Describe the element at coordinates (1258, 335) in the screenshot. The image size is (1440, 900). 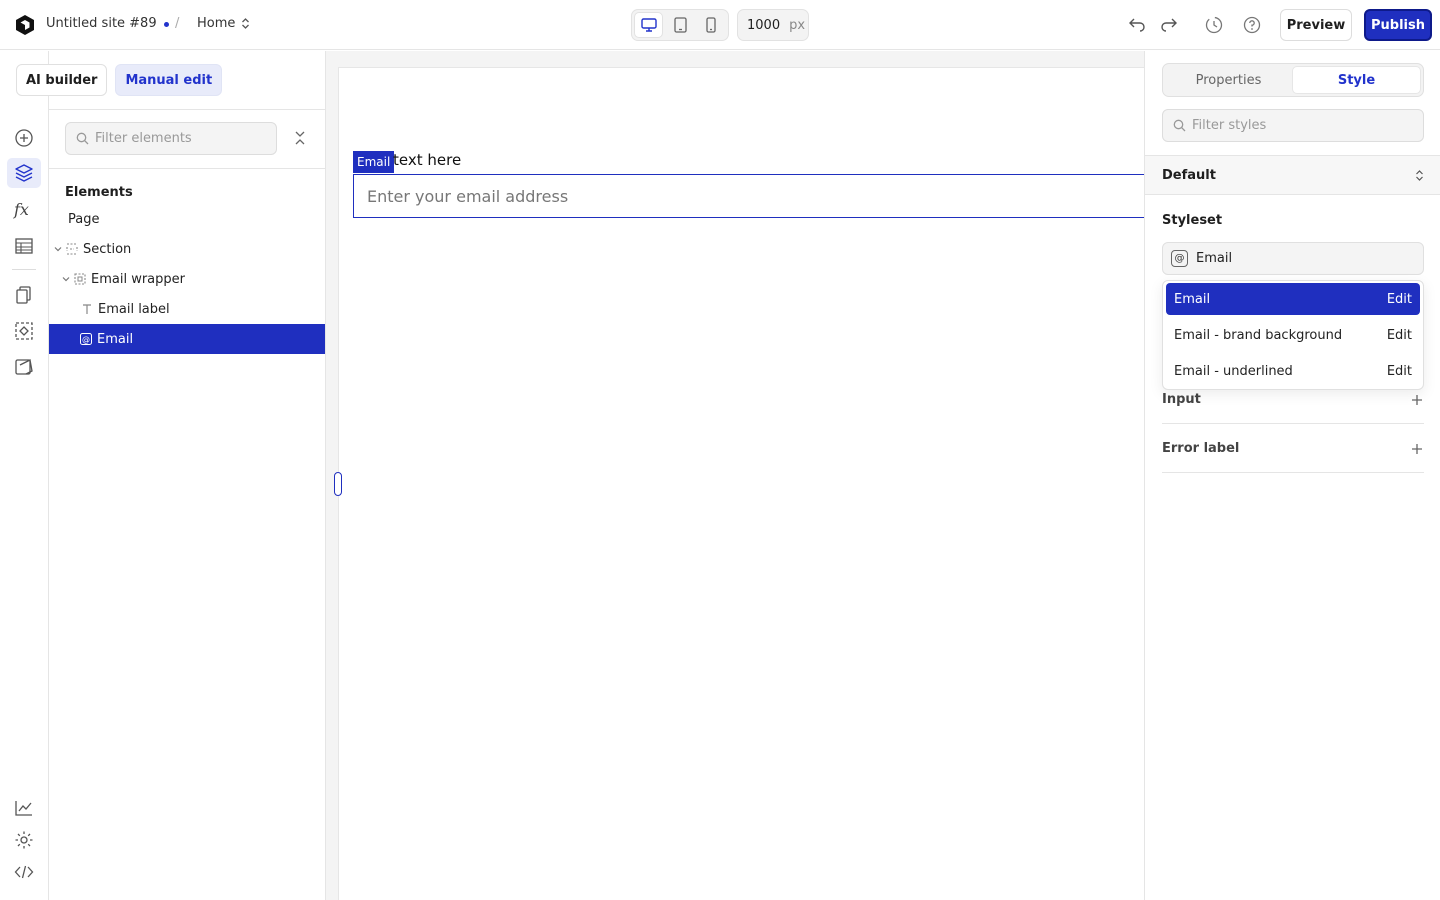
I see `dropdown-option-label: Email - brand background` at that location.